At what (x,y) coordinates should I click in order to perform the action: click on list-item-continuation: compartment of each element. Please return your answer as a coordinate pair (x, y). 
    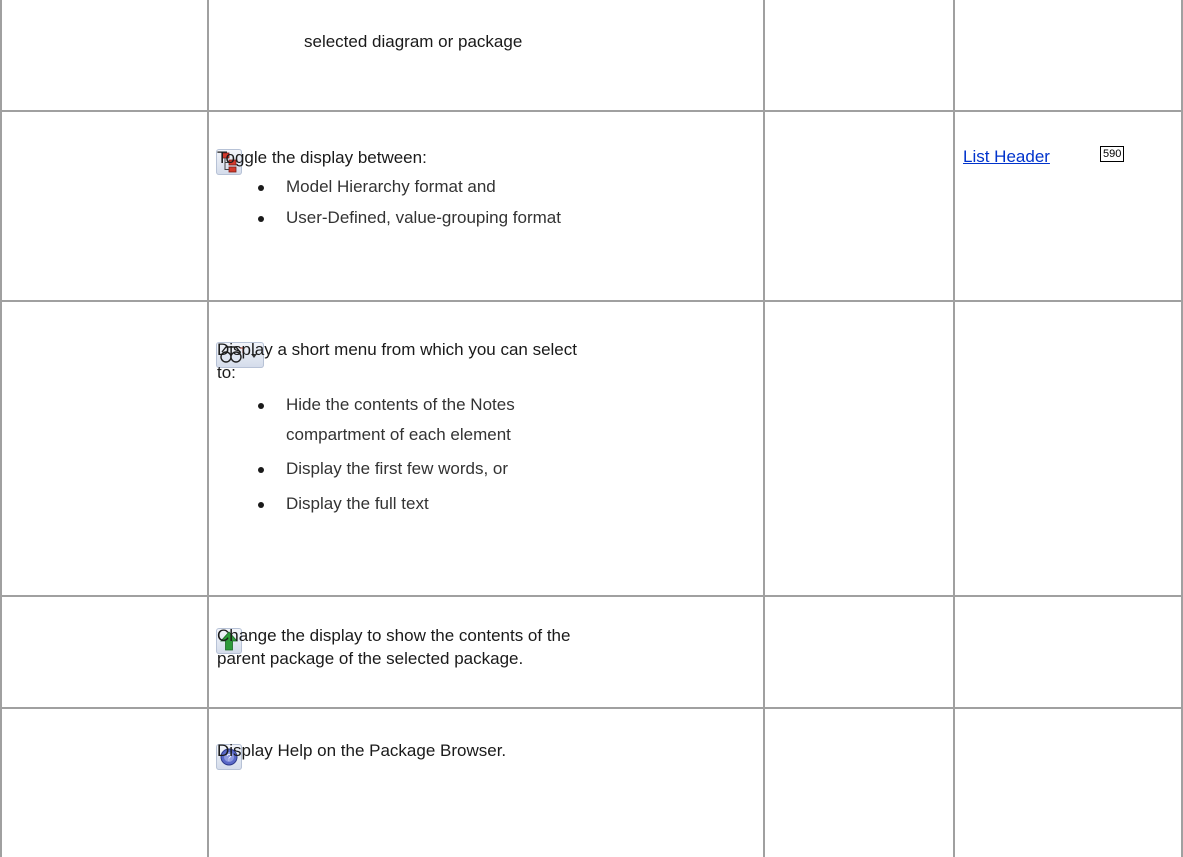
    Looking at the image, I should click on (398, 434).